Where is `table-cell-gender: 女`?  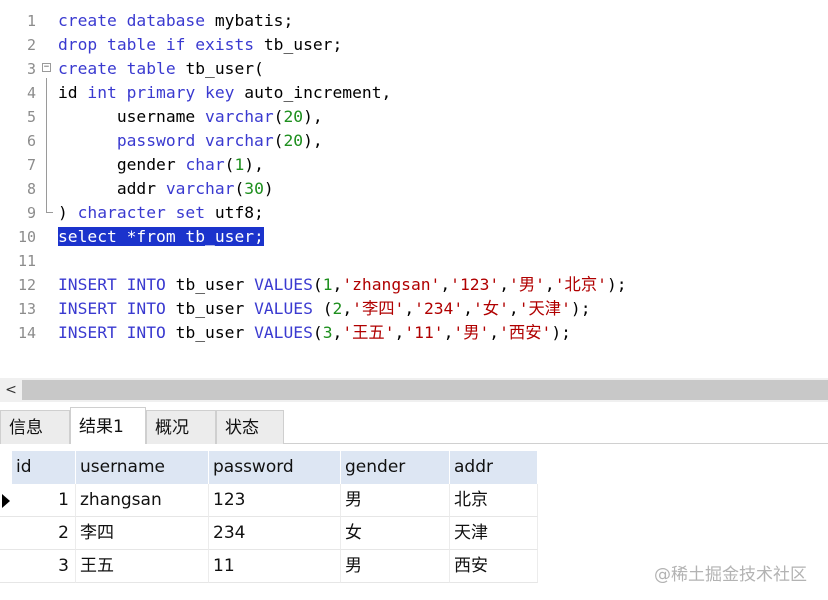
table-cell-gender: 女 is located at coordinates (395, 533).